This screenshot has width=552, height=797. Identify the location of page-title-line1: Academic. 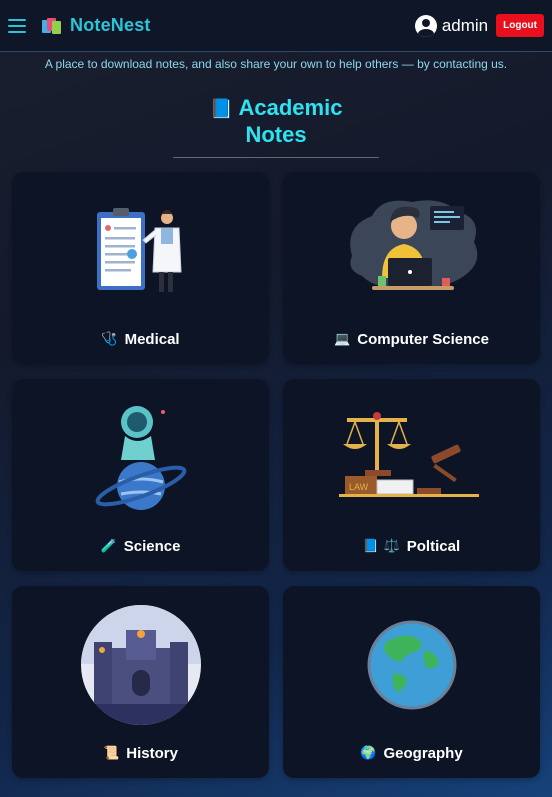
(290, 107).